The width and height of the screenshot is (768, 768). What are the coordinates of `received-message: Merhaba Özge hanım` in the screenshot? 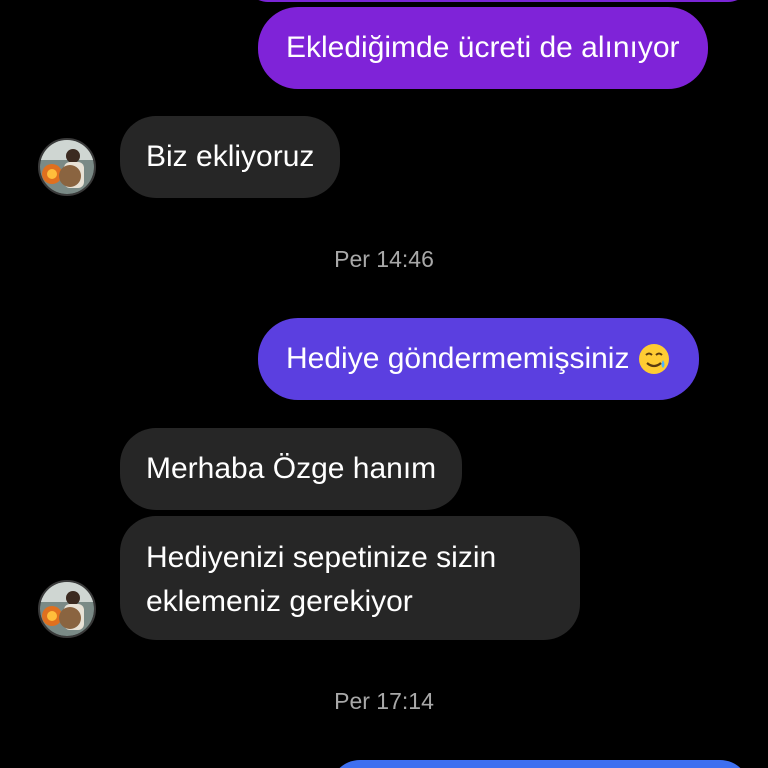 It's located at (291, 469).